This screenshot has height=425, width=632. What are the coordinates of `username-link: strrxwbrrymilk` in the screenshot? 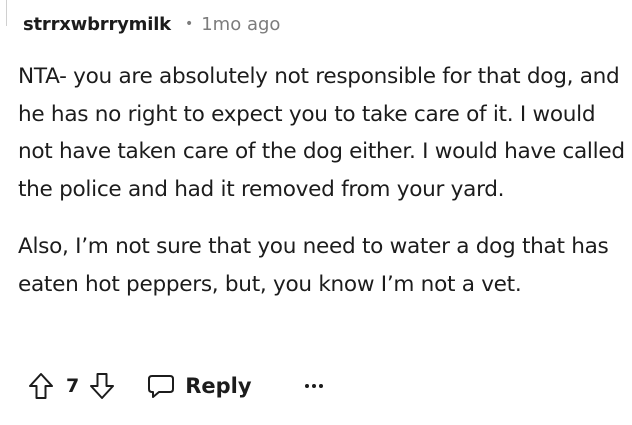 It's located at (97, 24).